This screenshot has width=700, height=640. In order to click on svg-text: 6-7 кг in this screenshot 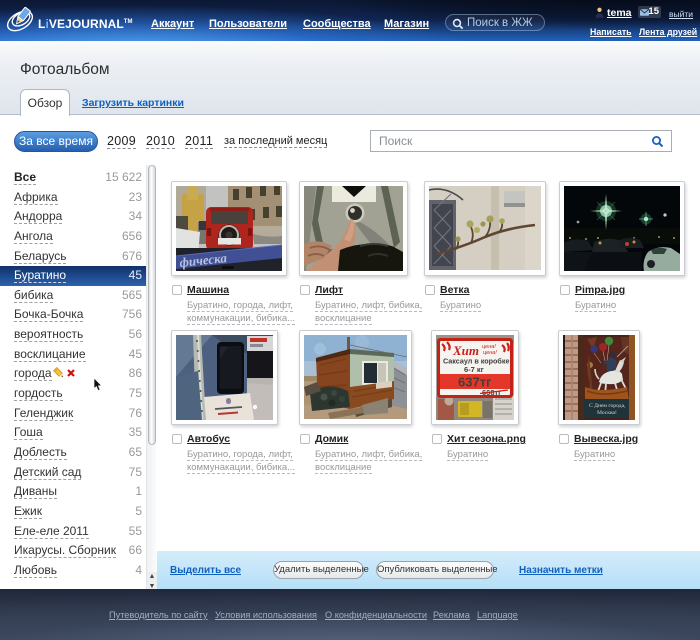, I will do `click(474, 369)`.